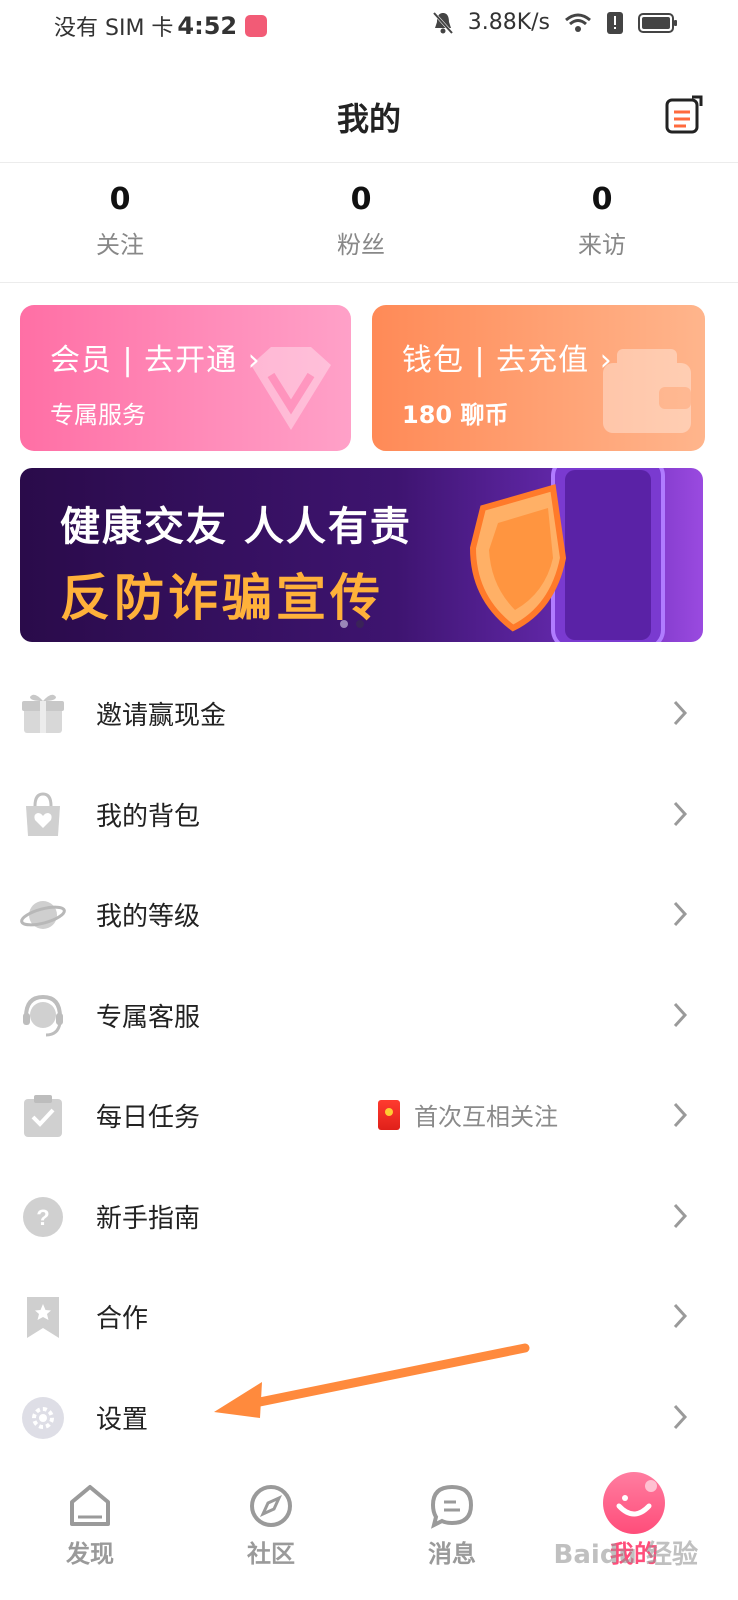  I want to click on status-time: 4:52, so click(207, 26).